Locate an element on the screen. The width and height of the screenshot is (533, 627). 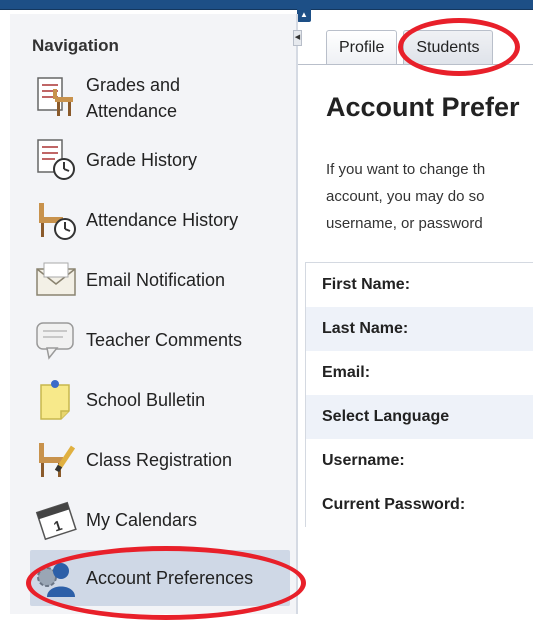
sidebar-item-attendance-history: Attendance History is located at coordinates (159, 220).